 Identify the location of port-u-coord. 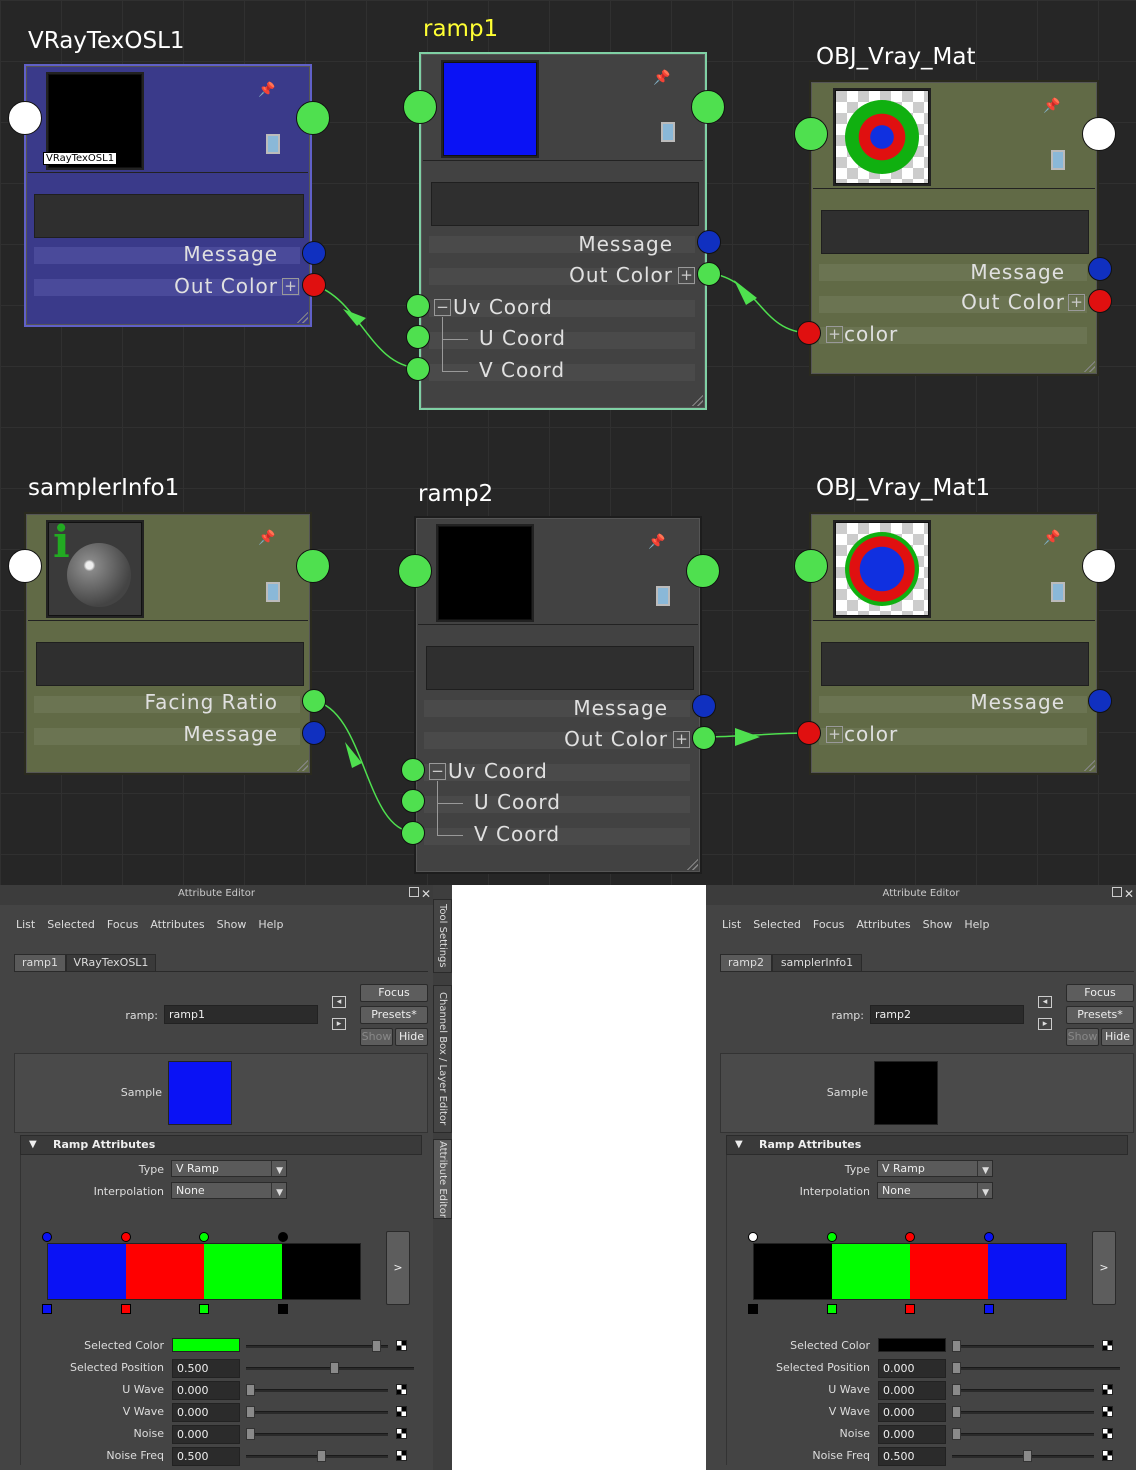
(413, 801).